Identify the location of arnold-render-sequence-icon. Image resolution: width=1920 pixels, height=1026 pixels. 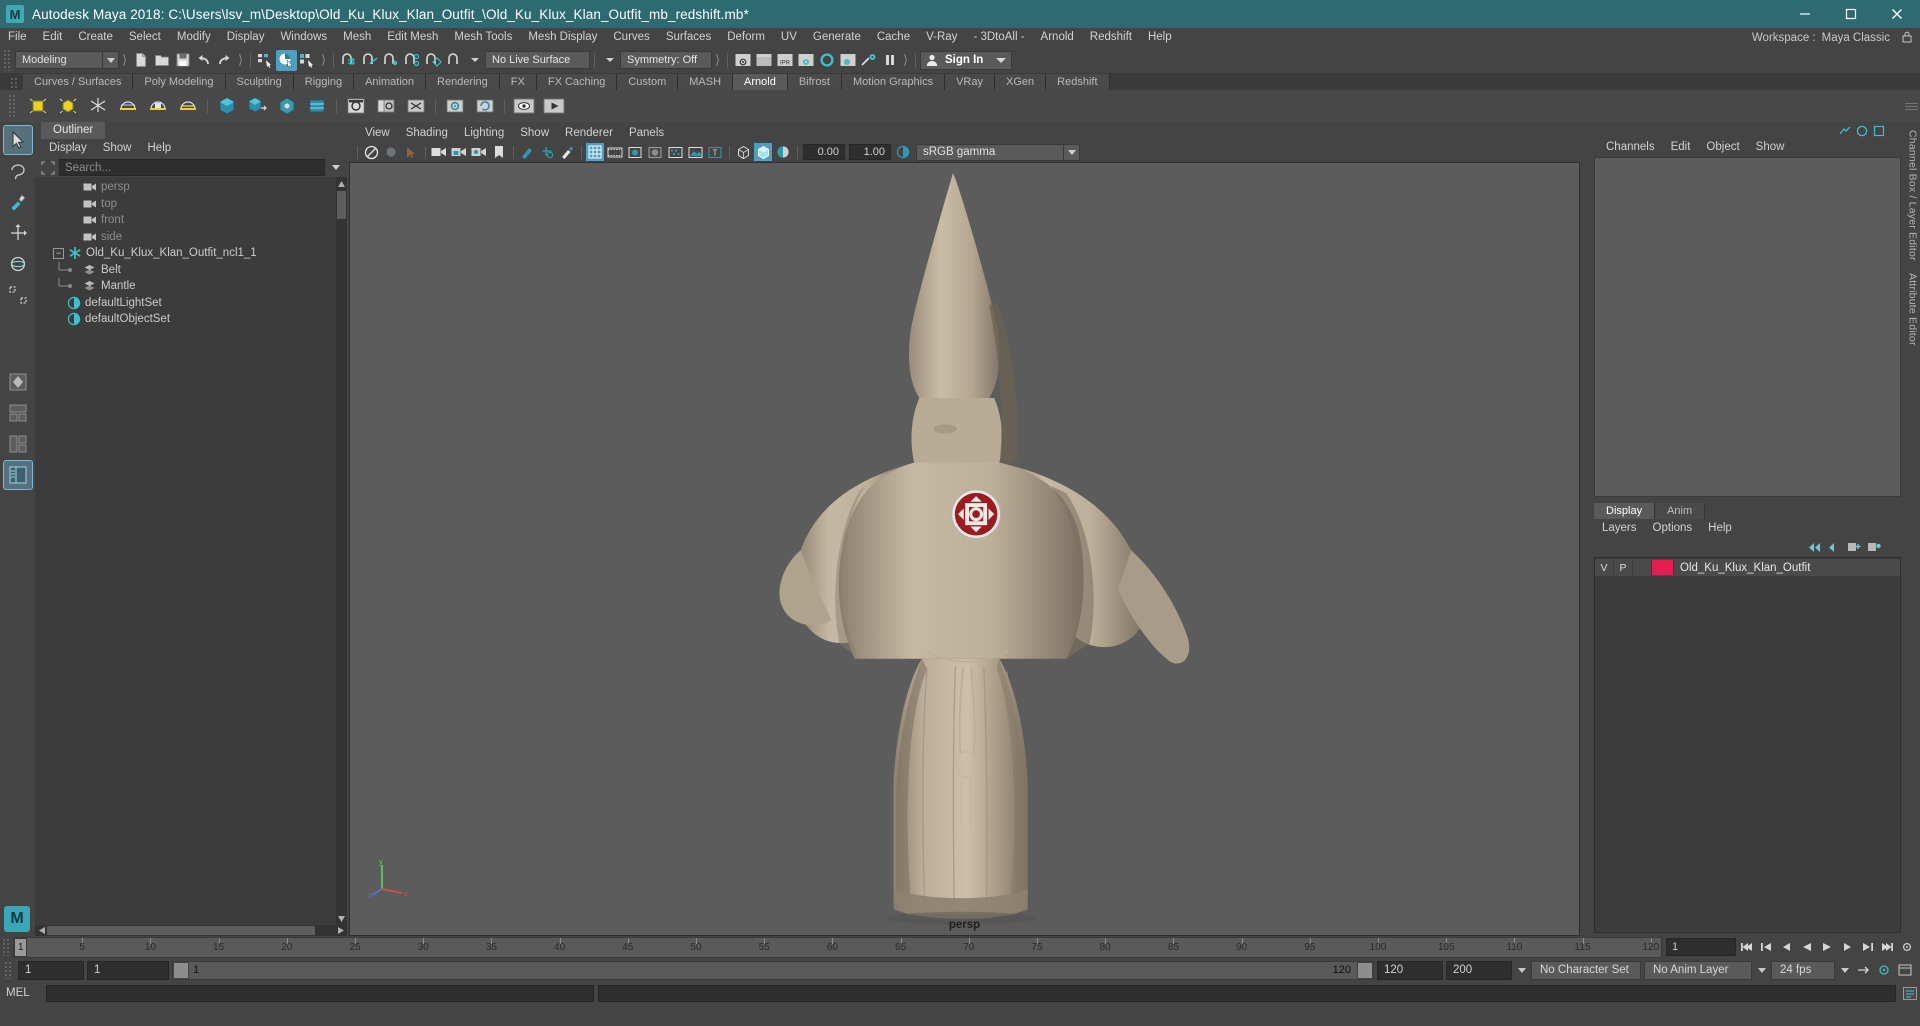
(386, 106).